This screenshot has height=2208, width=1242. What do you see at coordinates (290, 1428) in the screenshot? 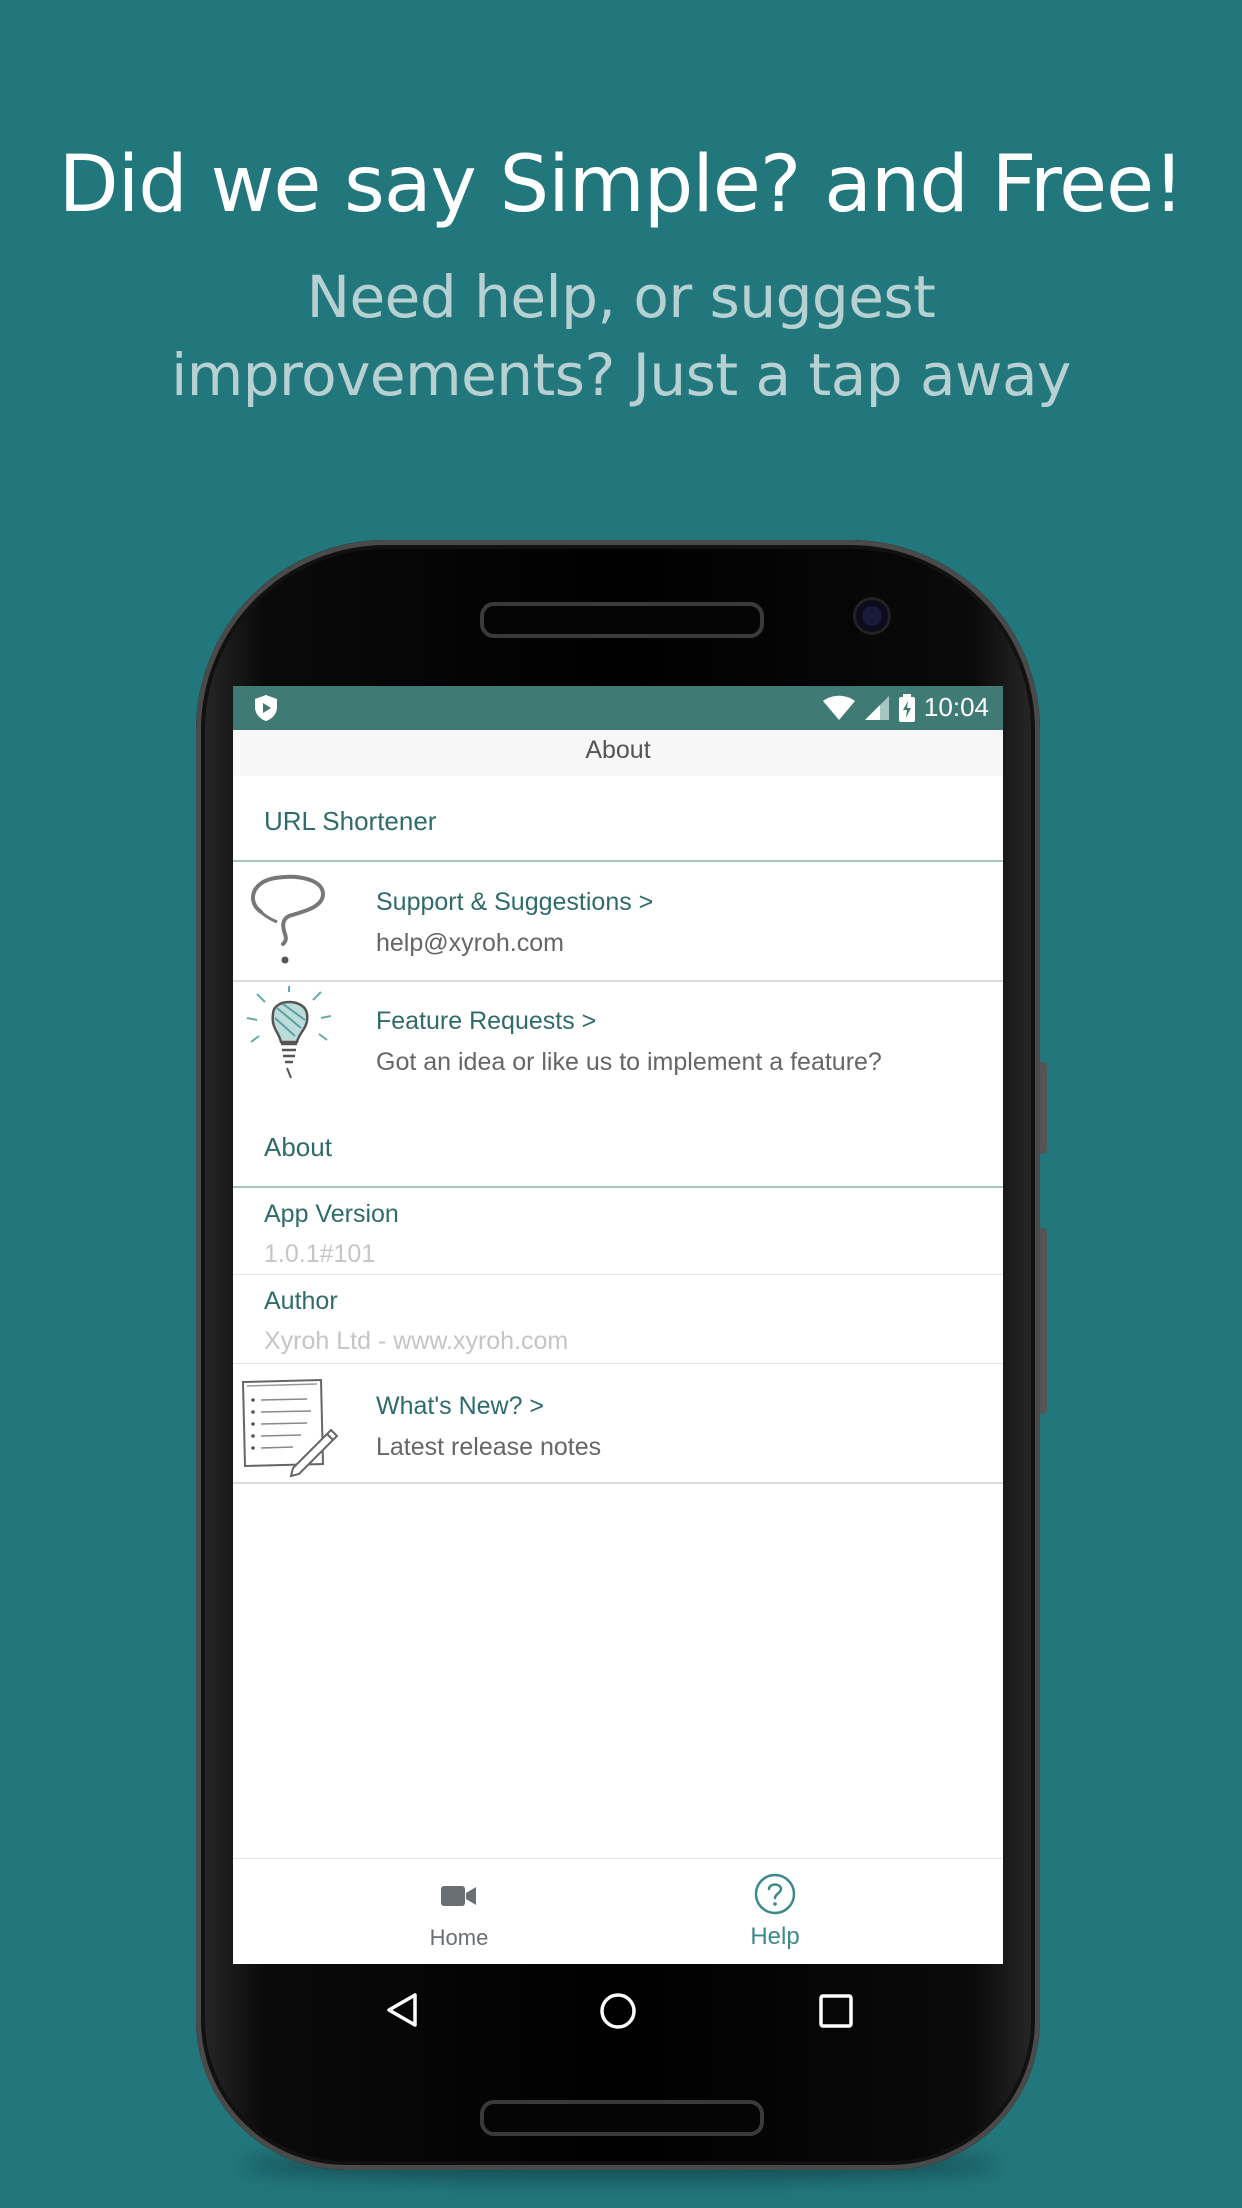
I see `notepad-sketch-icon` at bounding box center [290, 1428].